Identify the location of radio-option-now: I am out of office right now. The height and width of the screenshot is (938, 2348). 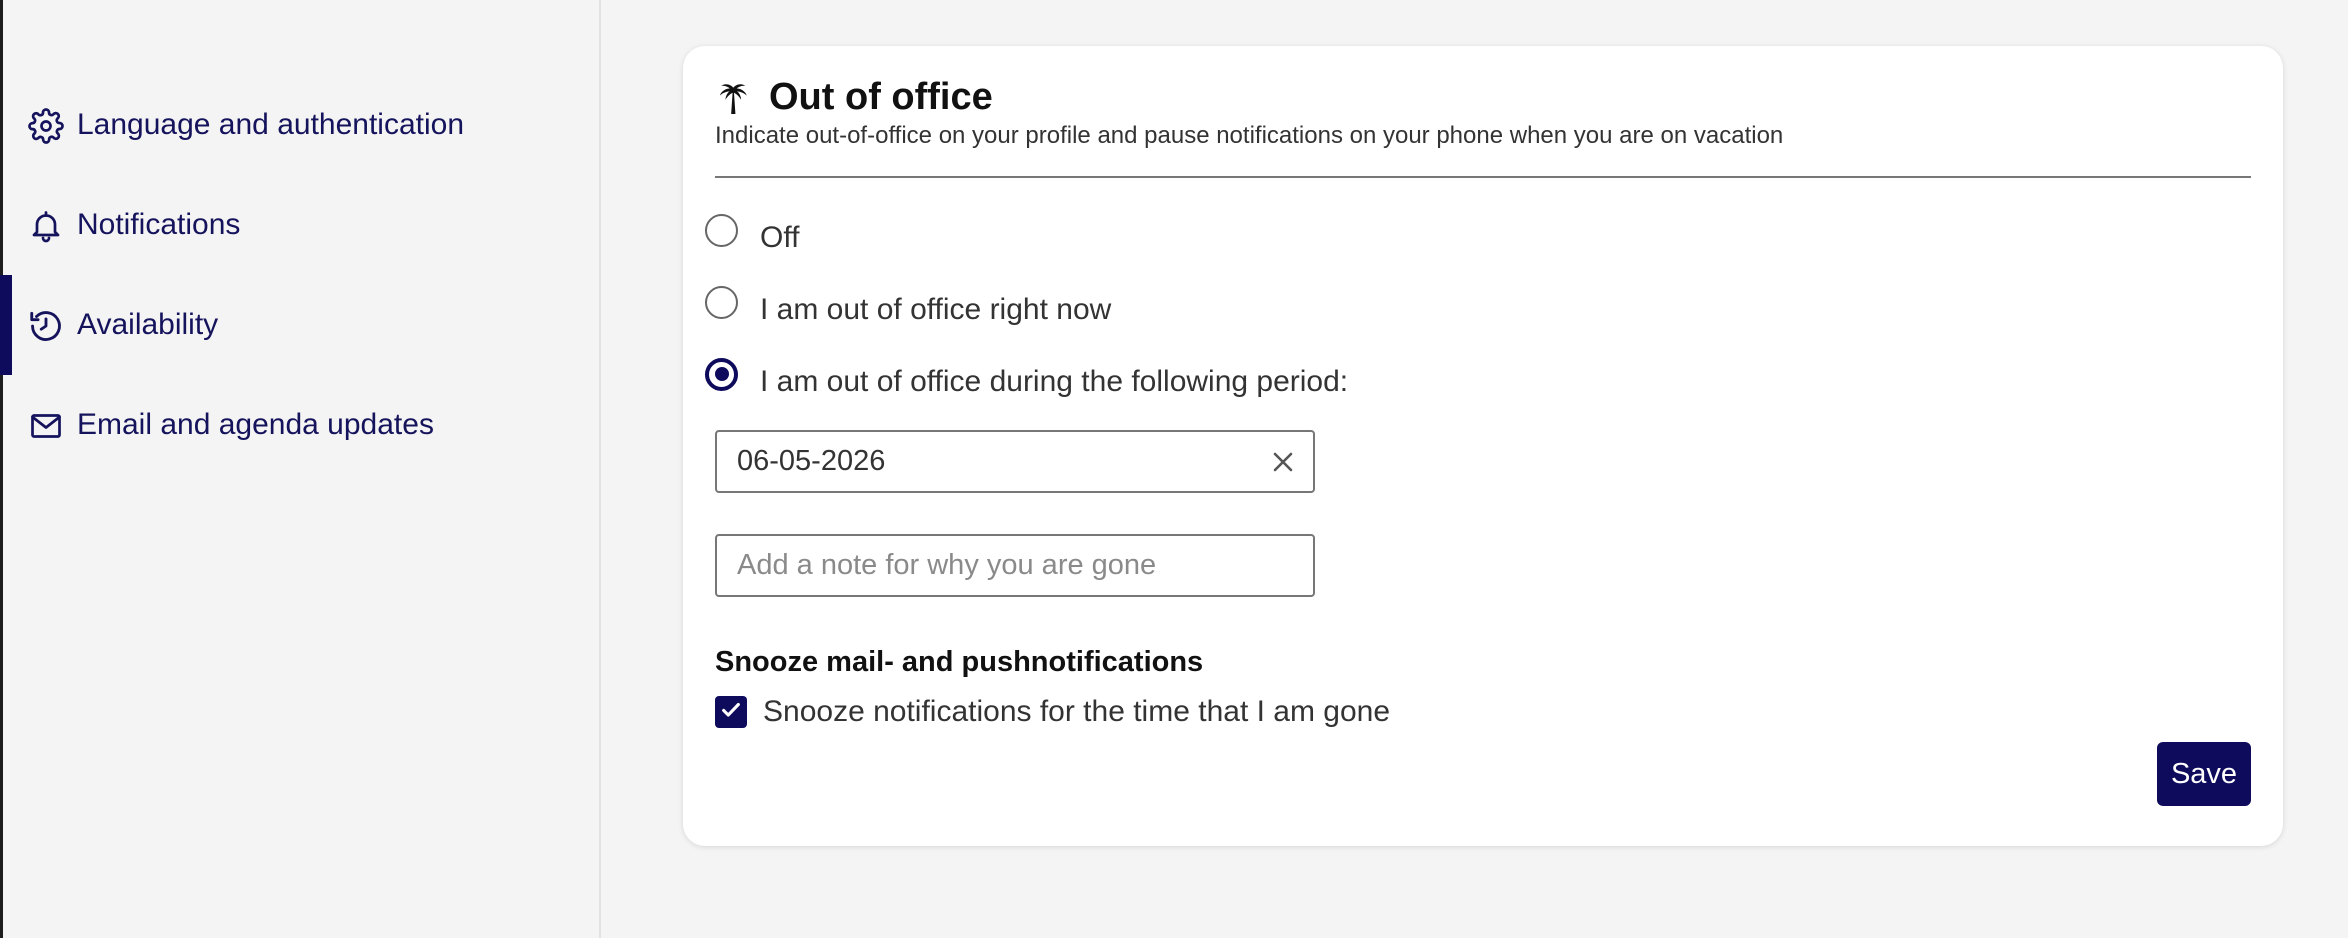
(908, 304).